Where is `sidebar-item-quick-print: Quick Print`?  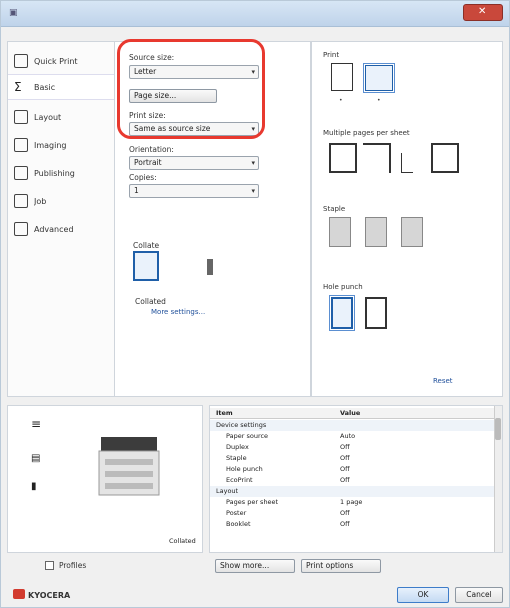
sidebar-item-quick-print: Quick Print is located at coordinates (61, 61).